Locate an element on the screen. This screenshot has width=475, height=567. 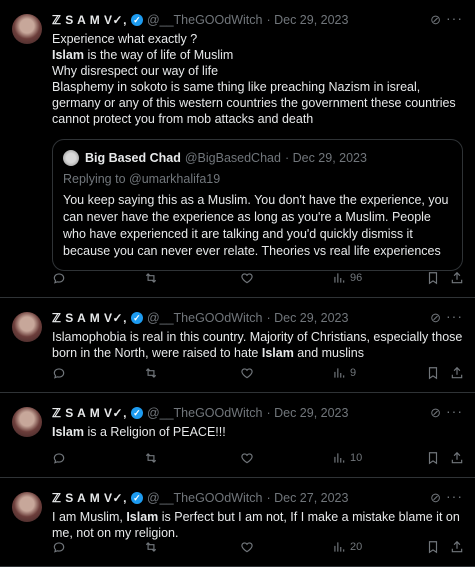
views-button: 10 is located at coordinates (347, 458).